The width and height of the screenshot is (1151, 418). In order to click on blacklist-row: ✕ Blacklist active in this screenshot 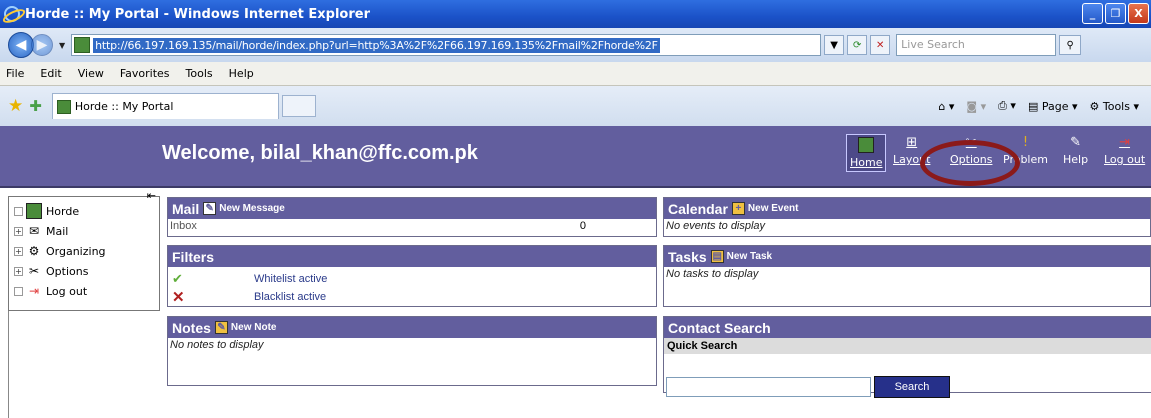, I will do `click(247, 297)`.